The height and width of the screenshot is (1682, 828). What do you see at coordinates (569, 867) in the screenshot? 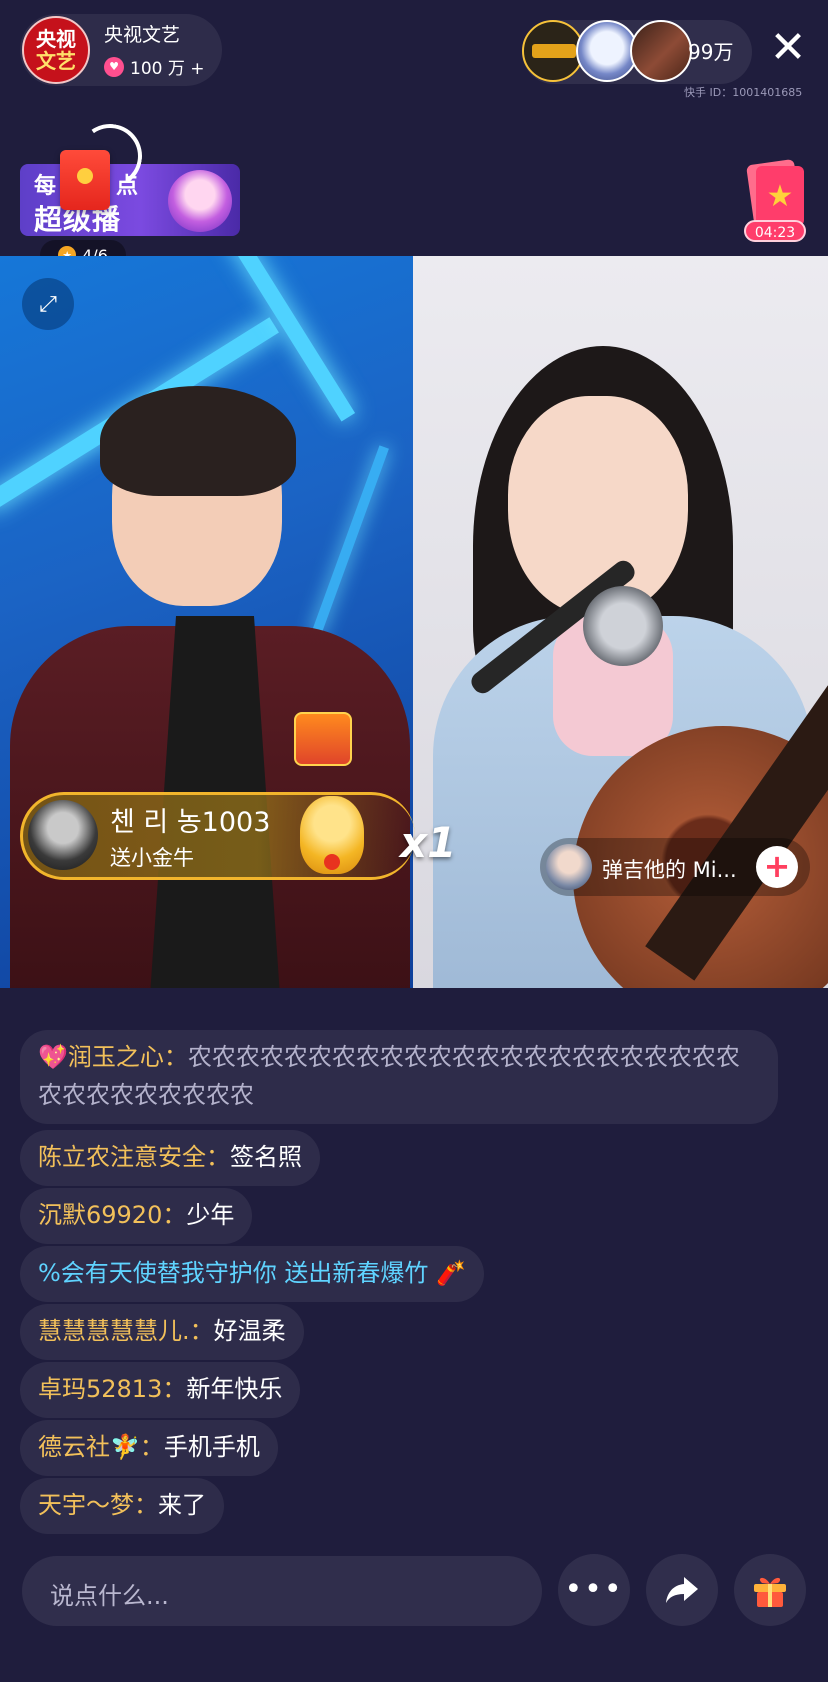
I see `cohost-avatar` at bounding box center [569, 867].